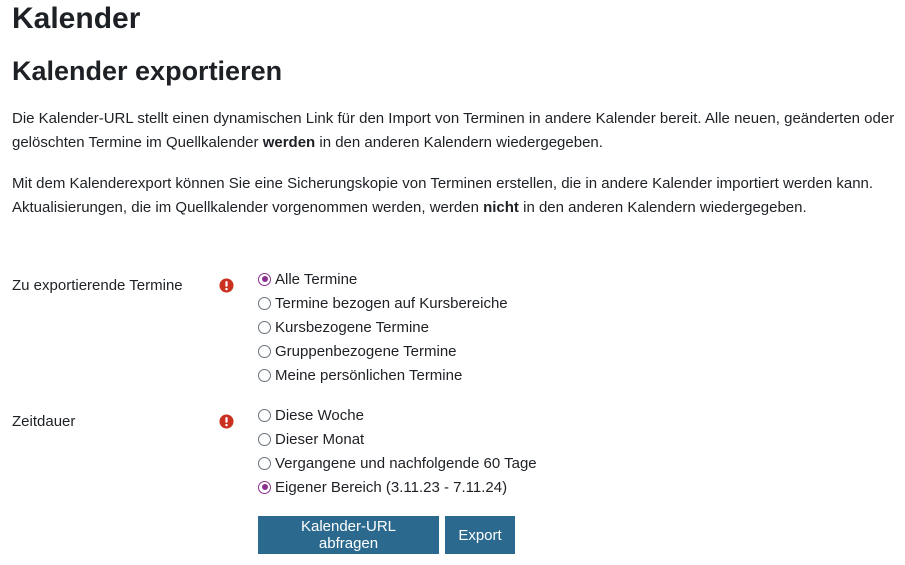 This screenshot has width=905, height=565. I want to click on radio-label: Alle Termine, so click(316, 279).